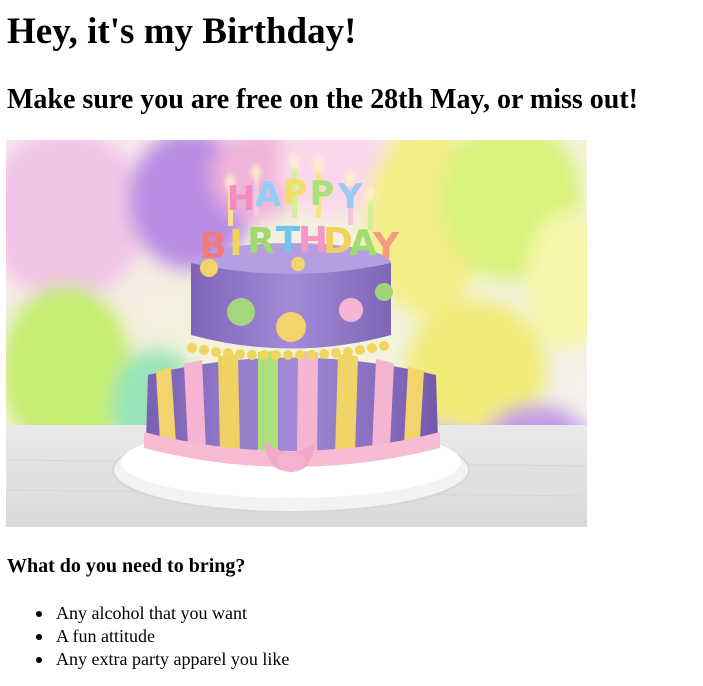 The image size is (703, 686). What do you see at coordinates (126, 566) in the screenshot?
I see `bring-heading: What do you need to bring?` at bounding box center [126, 566].